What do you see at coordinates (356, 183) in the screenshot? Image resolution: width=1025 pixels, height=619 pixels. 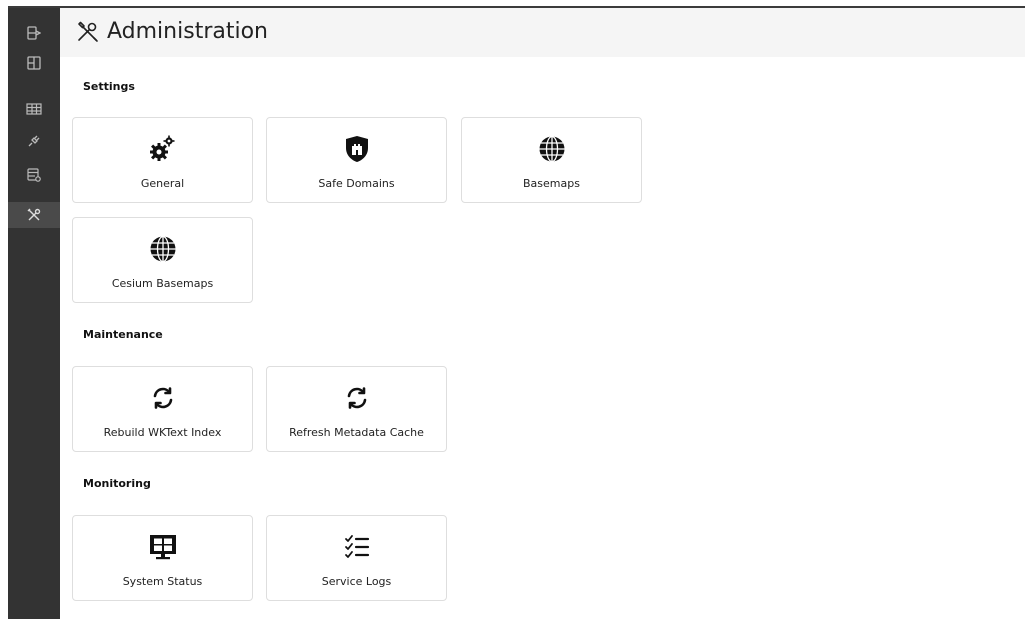 I see `card-label: Safe Domains` at bounding box center [356, 183].